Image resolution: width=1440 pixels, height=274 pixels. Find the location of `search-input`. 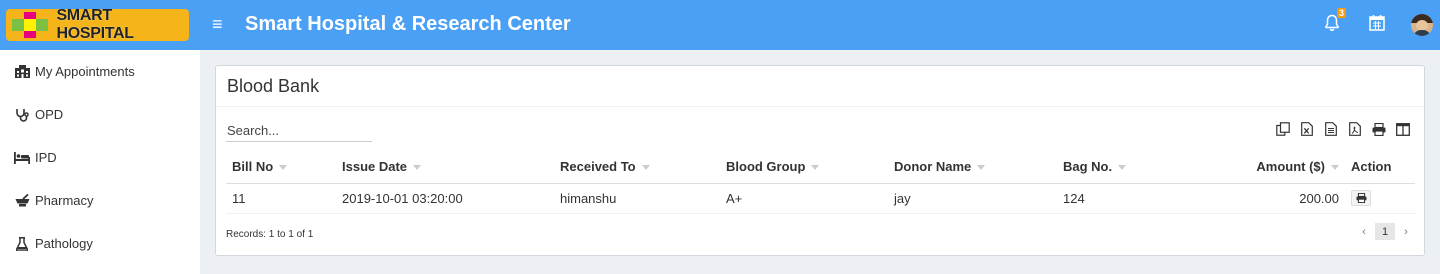

search-input is located at coordinates (299, 130).